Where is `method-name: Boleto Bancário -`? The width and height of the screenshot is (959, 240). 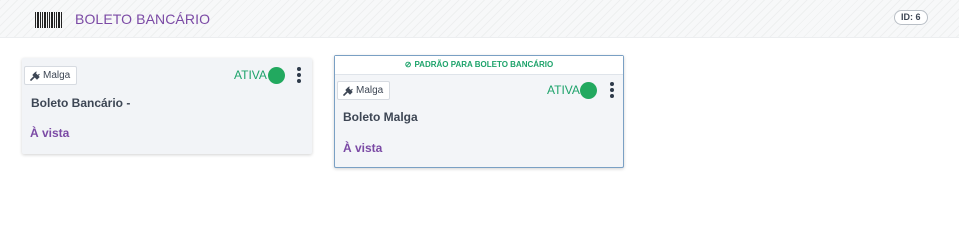 method-name: Boleto Bancário - is located at coordinates (81, 103).